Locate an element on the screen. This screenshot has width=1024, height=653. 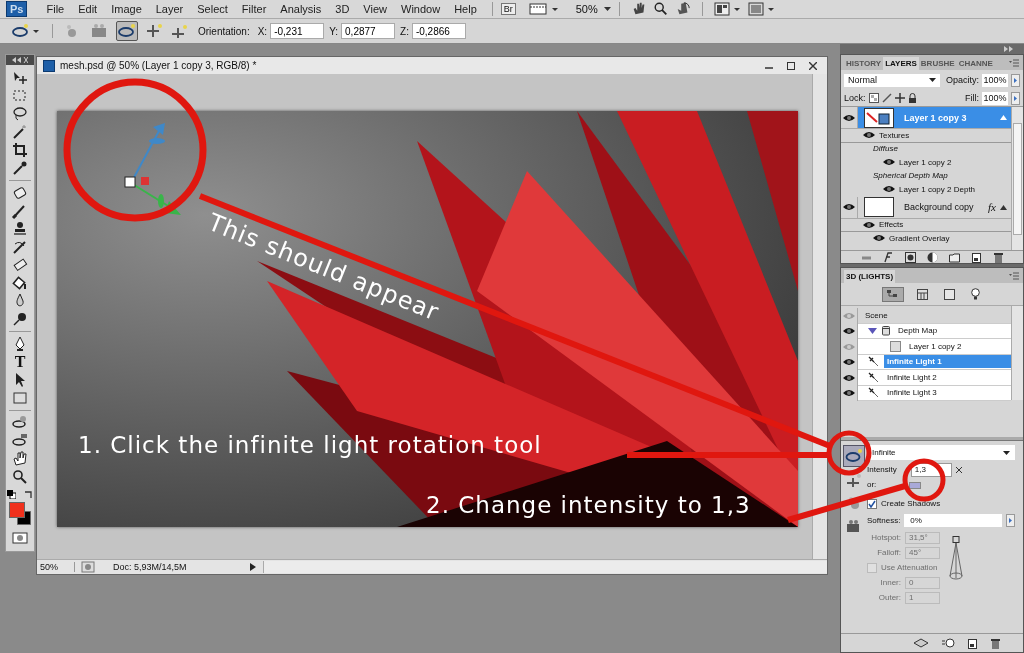
light-bulb-icon is located at coordinates (948, 643).